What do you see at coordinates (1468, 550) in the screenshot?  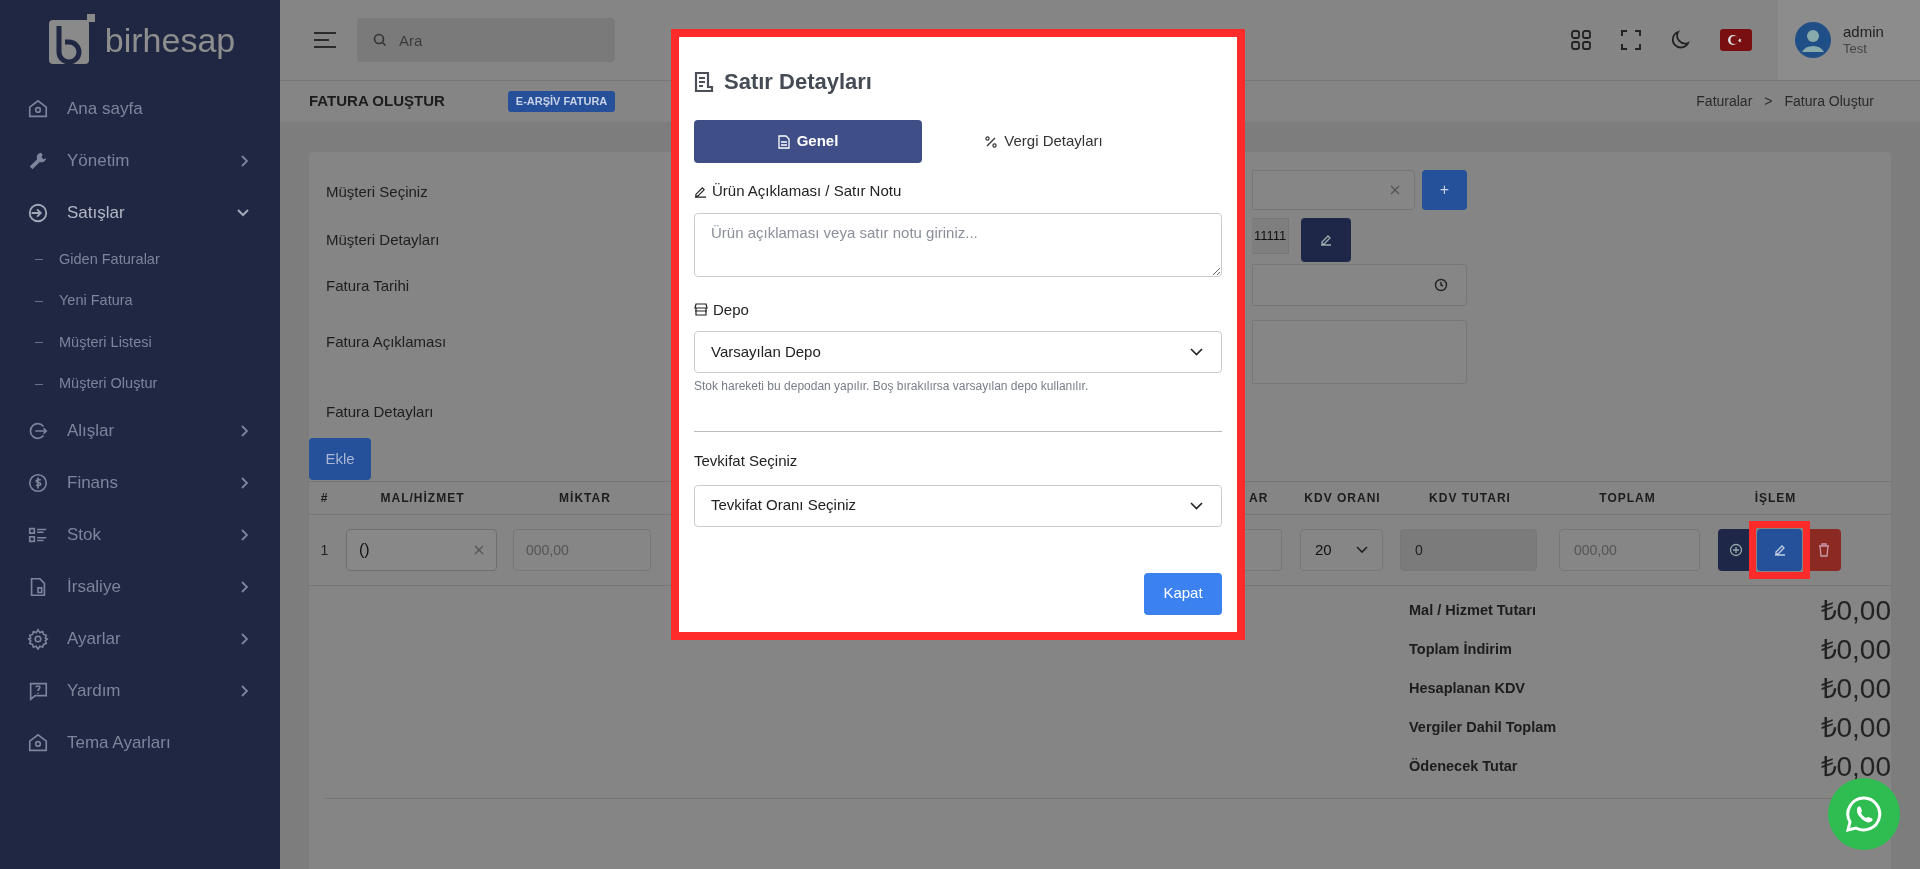 I see `vat-amount-field: 0` at bounding box center [1468, 550].